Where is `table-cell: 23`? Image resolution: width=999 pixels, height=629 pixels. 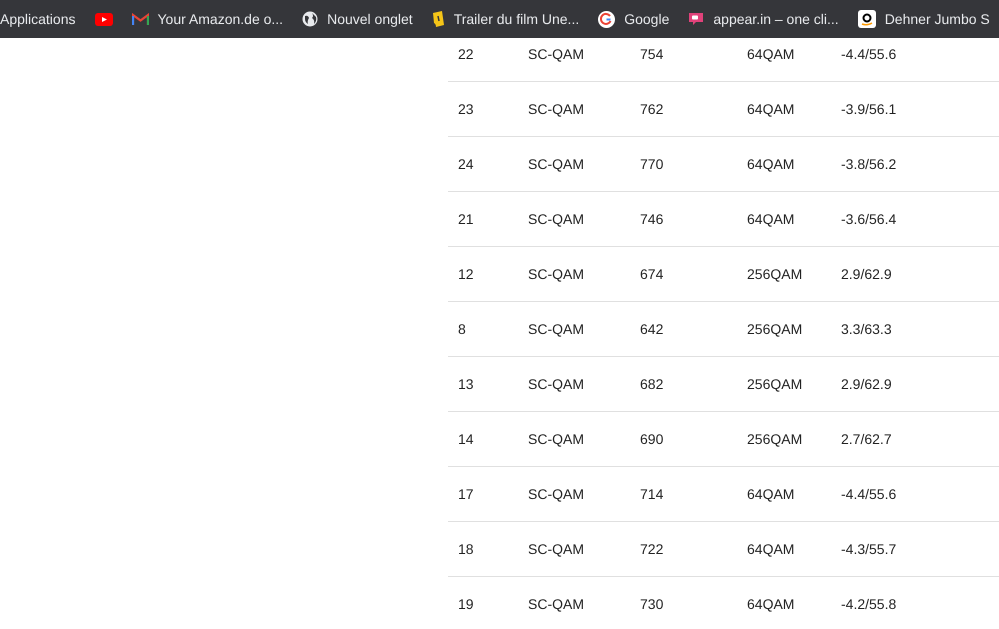 table-cell: 23 is located at coordinates (466, 108).